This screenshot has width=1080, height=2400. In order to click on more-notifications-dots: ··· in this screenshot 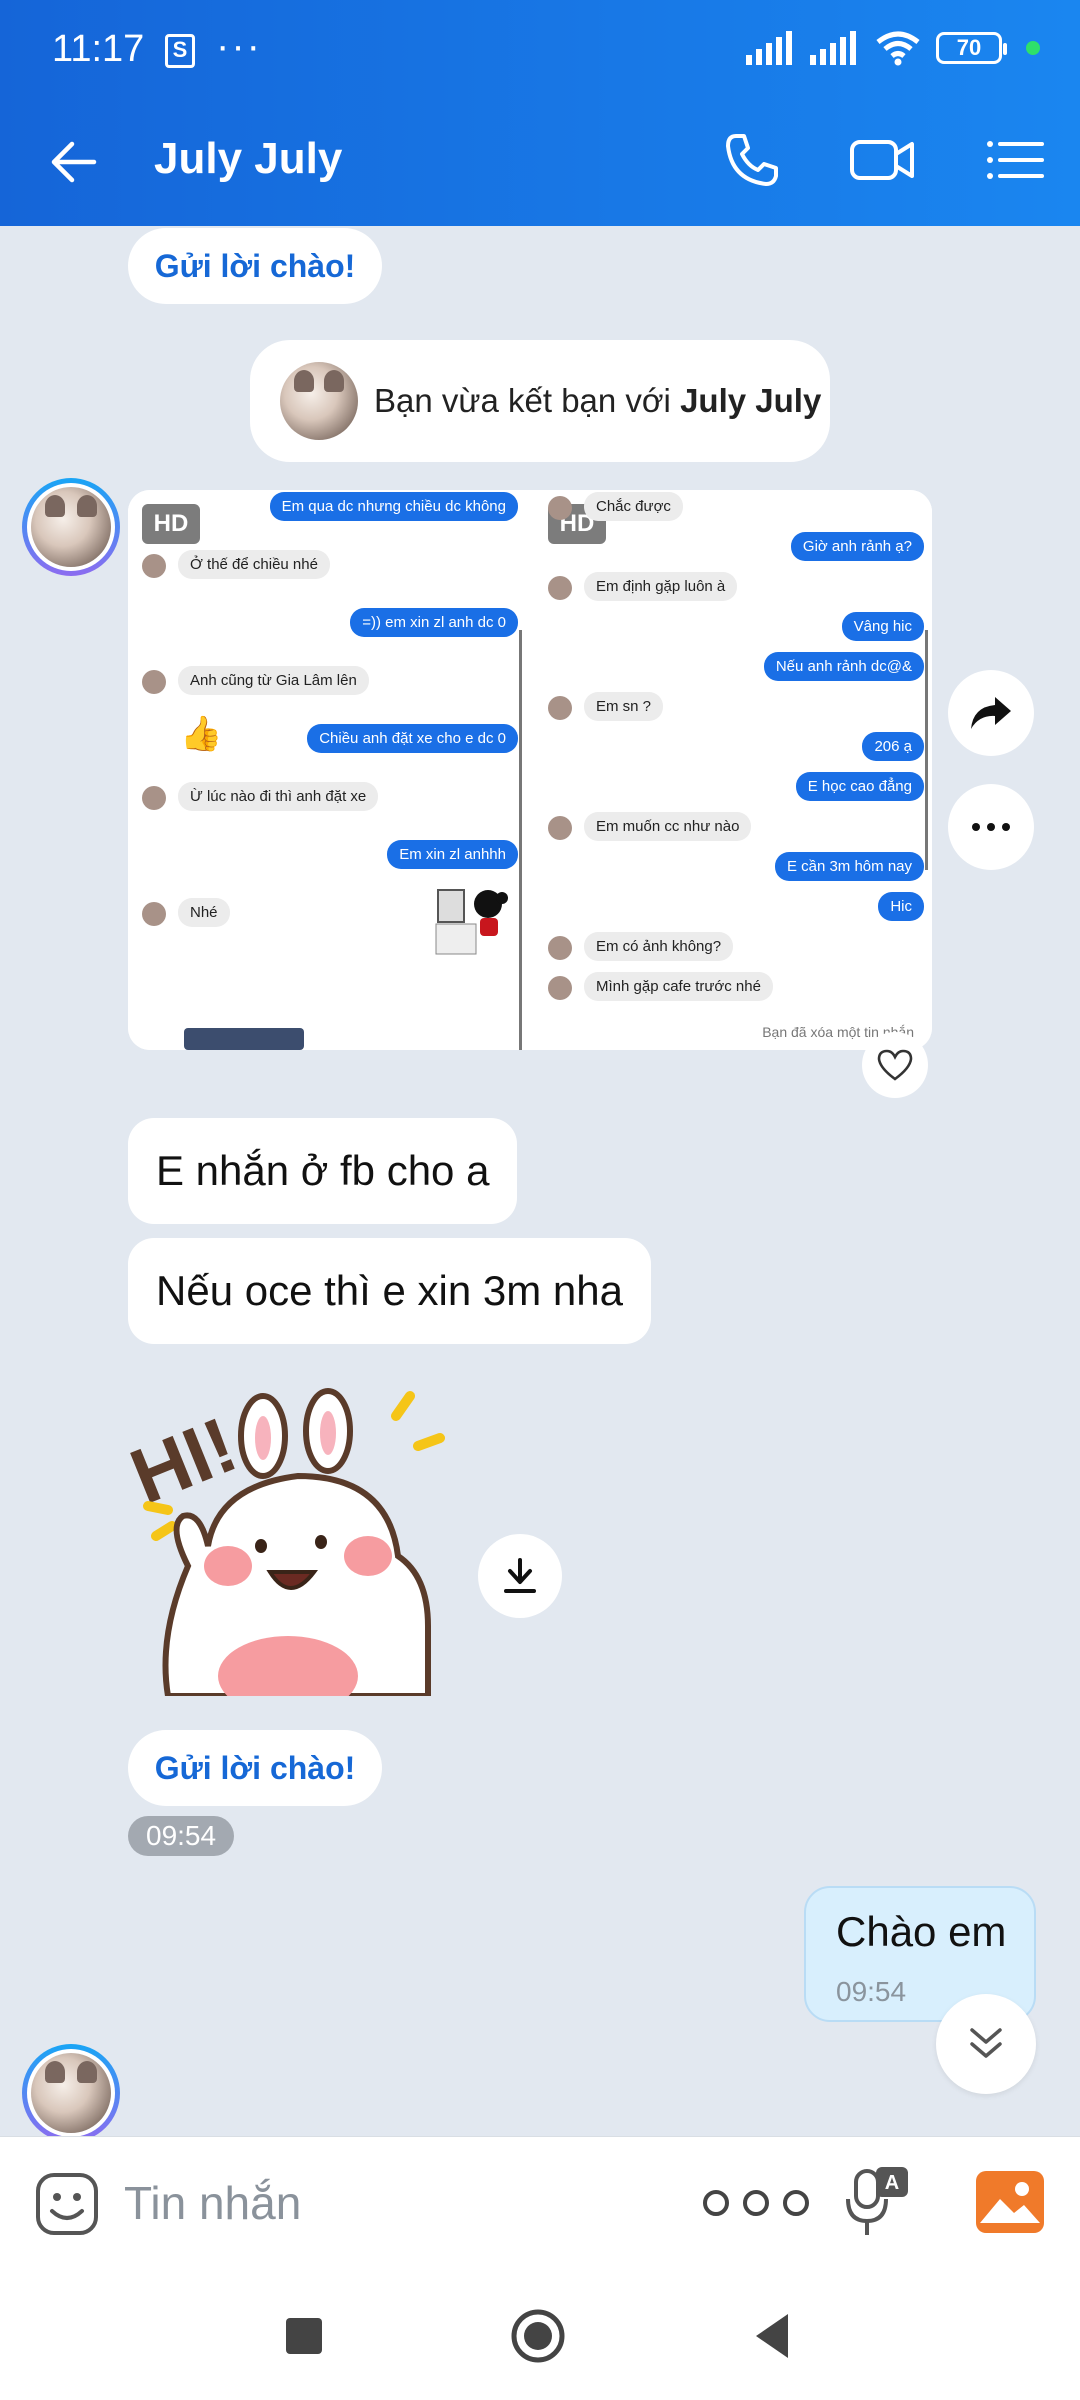, I will do `click(239, 46)`.